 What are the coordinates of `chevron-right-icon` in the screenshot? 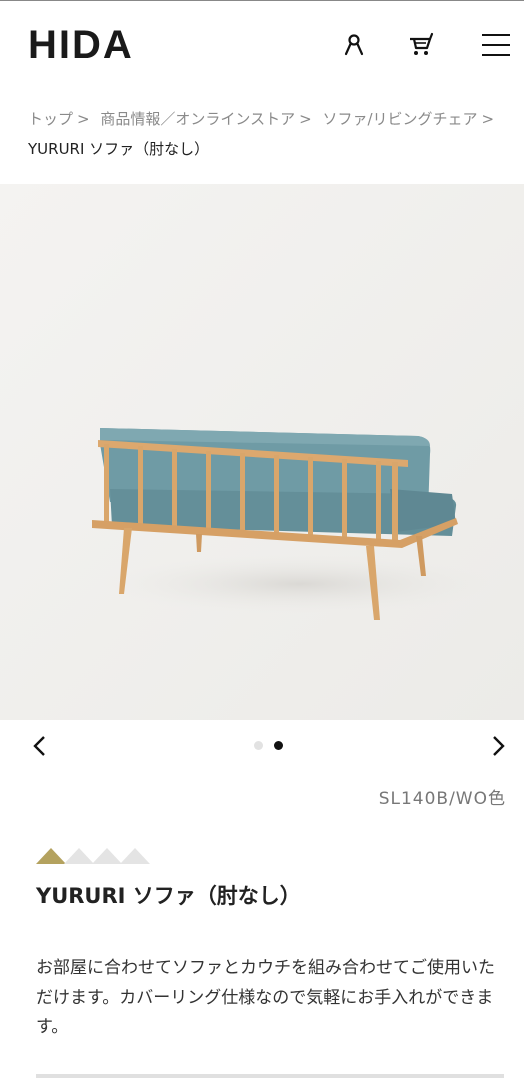 It's located at (498, 746).